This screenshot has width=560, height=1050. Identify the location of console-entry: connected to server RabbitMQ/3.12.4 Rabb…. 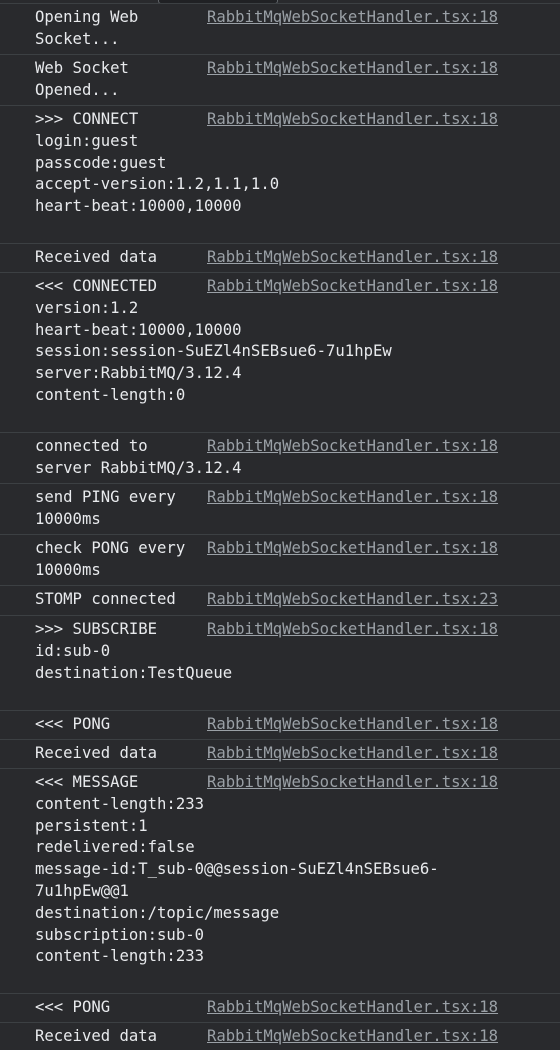
(280, 457).